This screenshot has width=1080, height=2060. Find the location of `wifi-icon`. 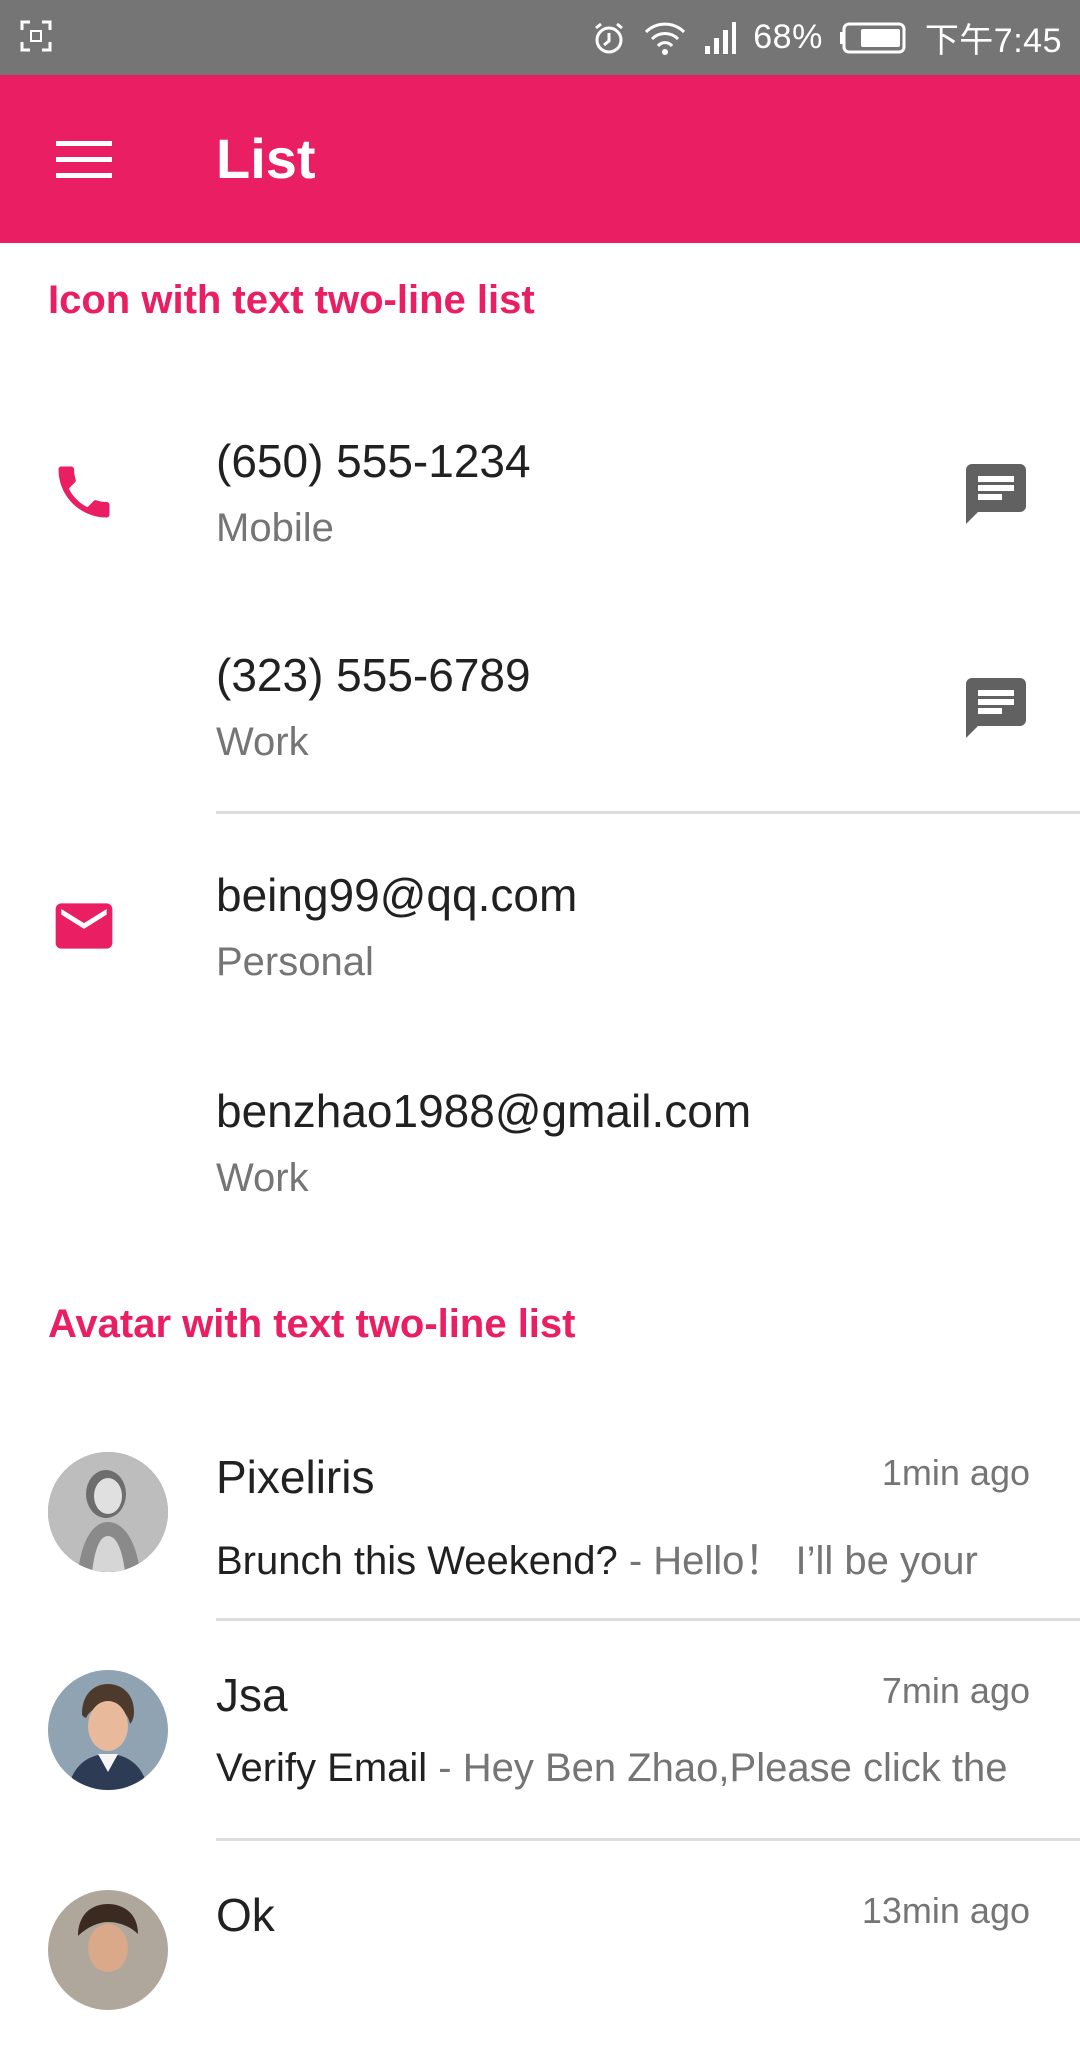

wifi-icon is located at coordinates (665, 38).